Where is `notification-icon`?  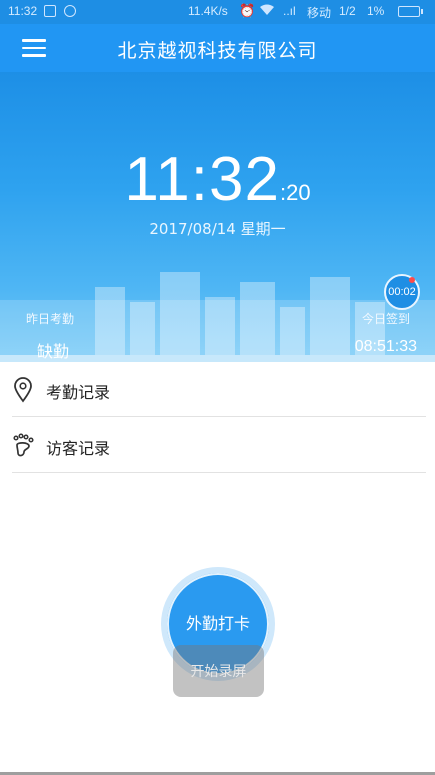 notification-icon is located at coordinates (50, 11).